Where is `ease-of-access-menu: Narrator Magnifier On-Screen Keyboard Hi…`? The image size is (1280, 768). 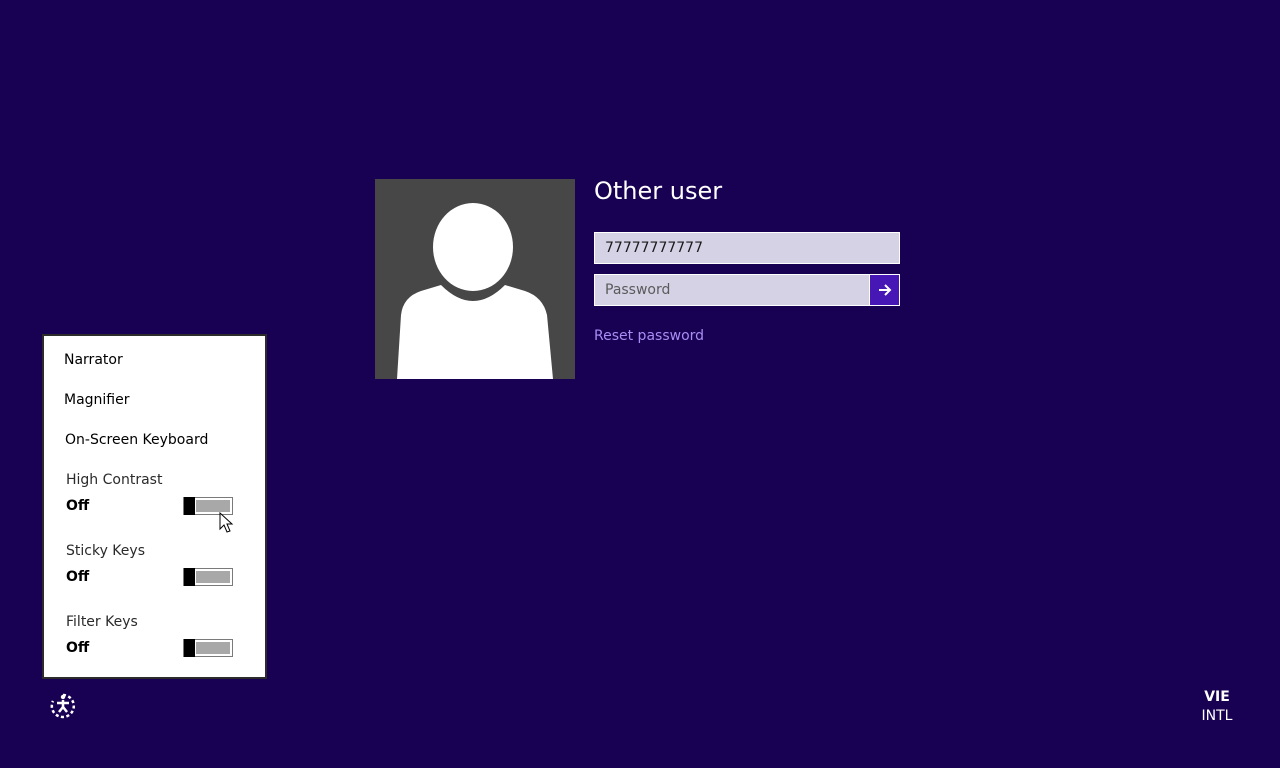 ease-of-access-menu: Narrator Magnifier On-Screen Keyboard Hi… is located at coordinates (154, 506).